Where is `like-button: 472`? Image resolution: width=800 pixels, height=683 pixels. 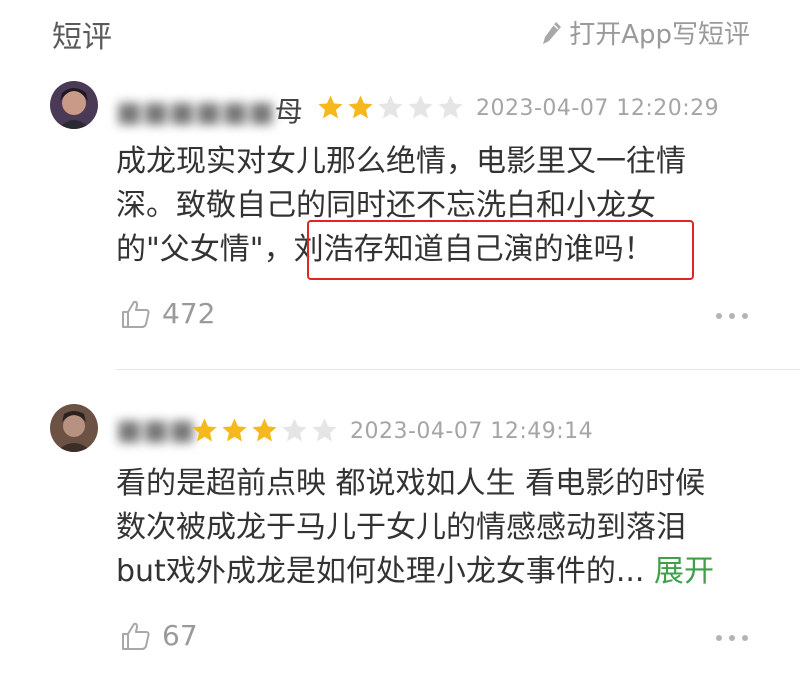
like-button: 472 is located at coordinates (167, 313).